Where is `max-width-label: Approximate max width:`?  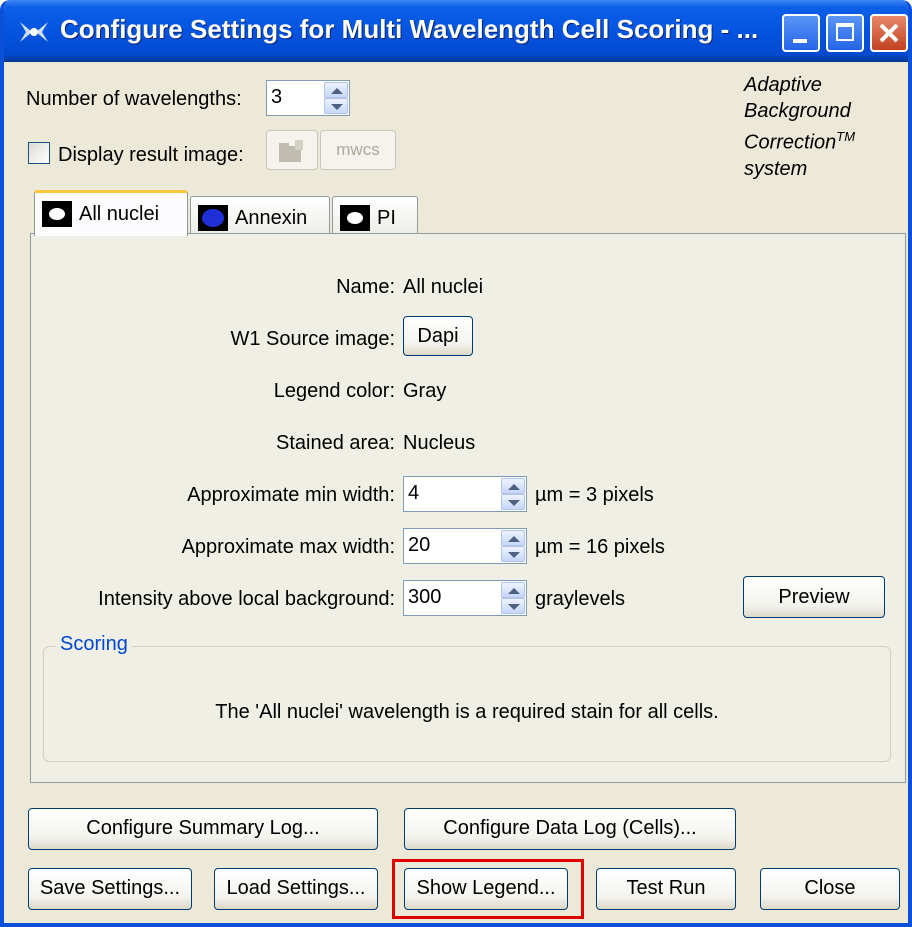 max-width-label: Approximate max width: is located at coordinates (288, 547).